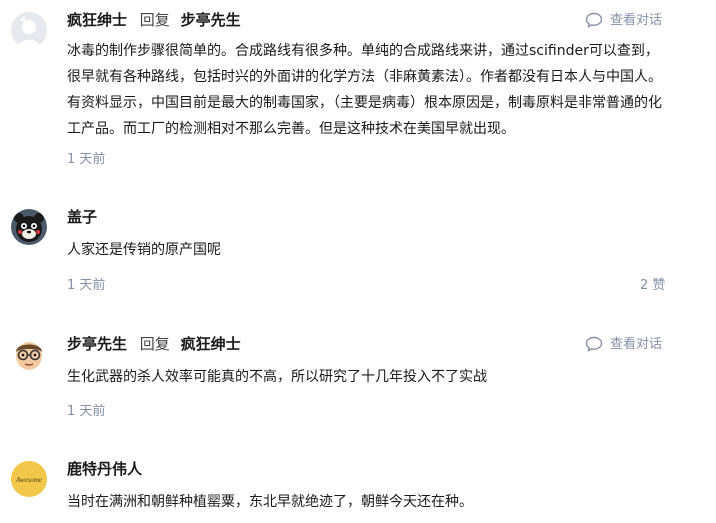  I want to click on author-name: 疯狂绅士, so click(97, 20).